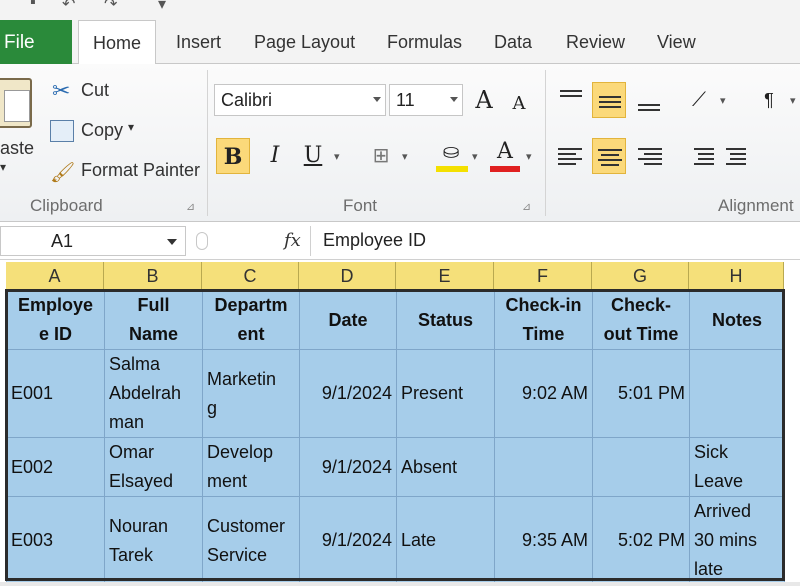  I want to click on borders-icon: ⊞, so click(381, 156).